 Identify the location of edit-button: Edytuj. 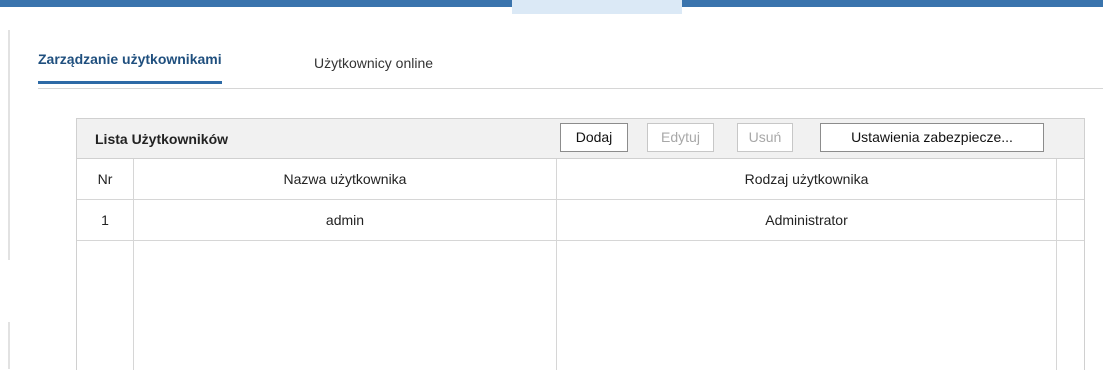
(680, 137).